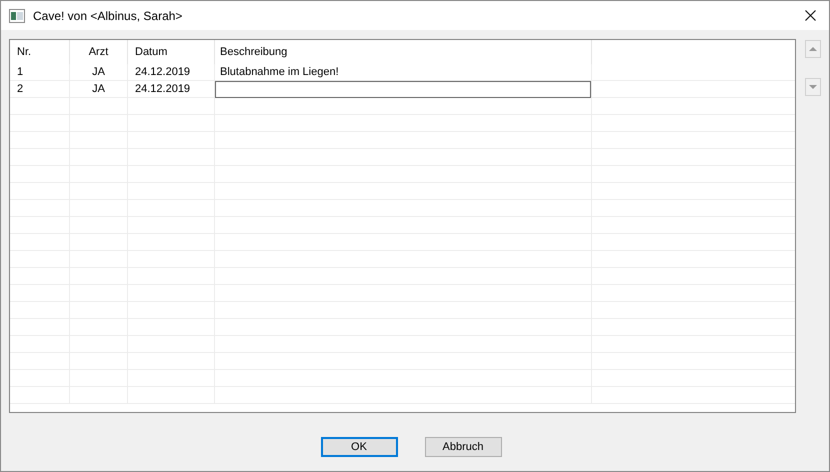 The width and height of the screenshot is (830, 472). Describe the element at coordinates (279, 72) in the screenshot. I see `table-cell-text: Blutabnahme im Liegen!` at that location.